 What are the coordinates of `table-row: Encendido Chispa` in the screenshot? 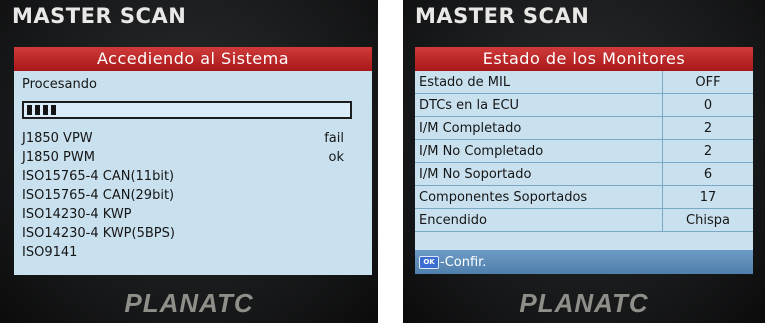 It's located at (584, 220).